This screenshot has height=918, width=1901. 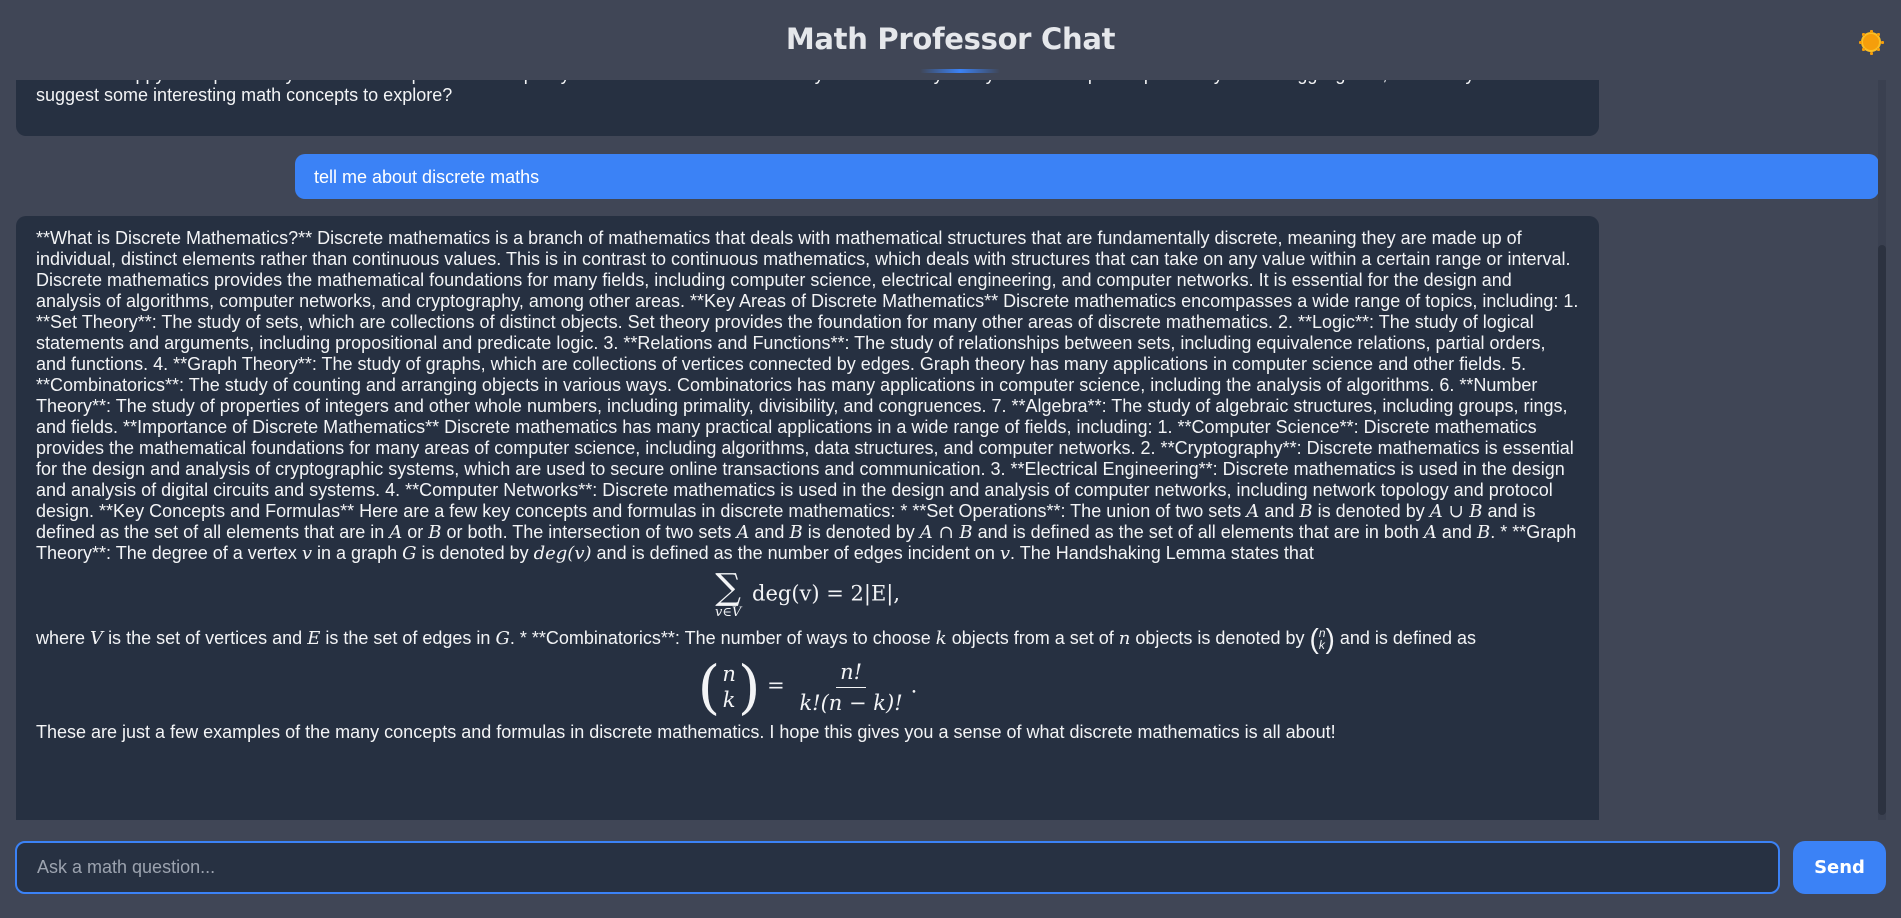 I want to click on binomial-formula: (n k) = n! k!(n − k)!., so click(x=807, y=687).